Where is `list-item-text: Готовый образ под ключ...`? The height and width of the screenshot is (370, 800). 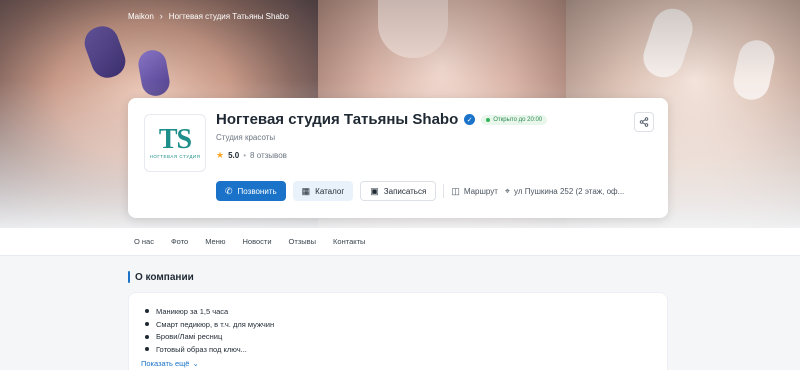 list-item-text: Готовый образ под ключ... is located at coordinates (201, 349).